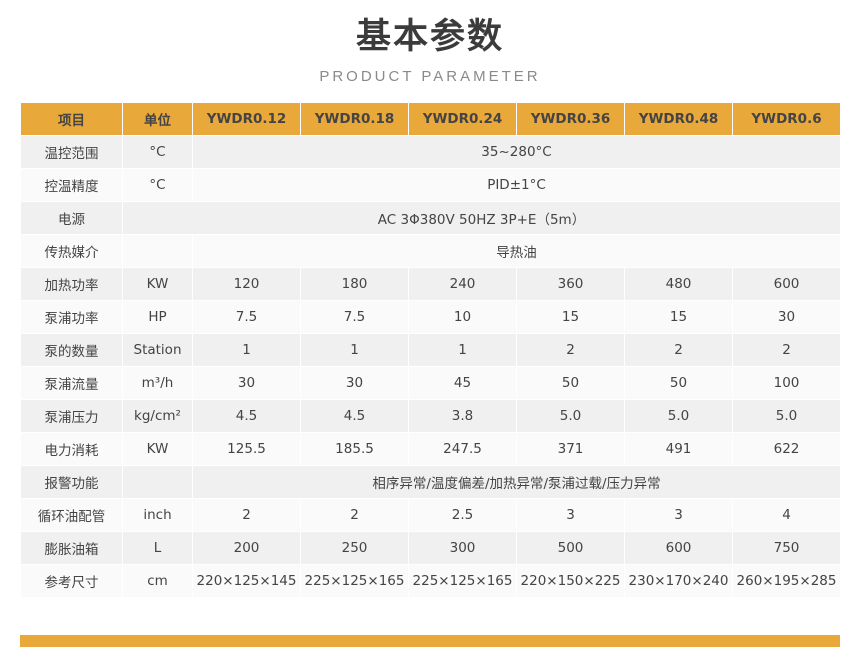 This screenshot has width=860, height=647. Describe the element at coordinates (354, 284) in the screenshot. I see `row-value: 180` at that location.